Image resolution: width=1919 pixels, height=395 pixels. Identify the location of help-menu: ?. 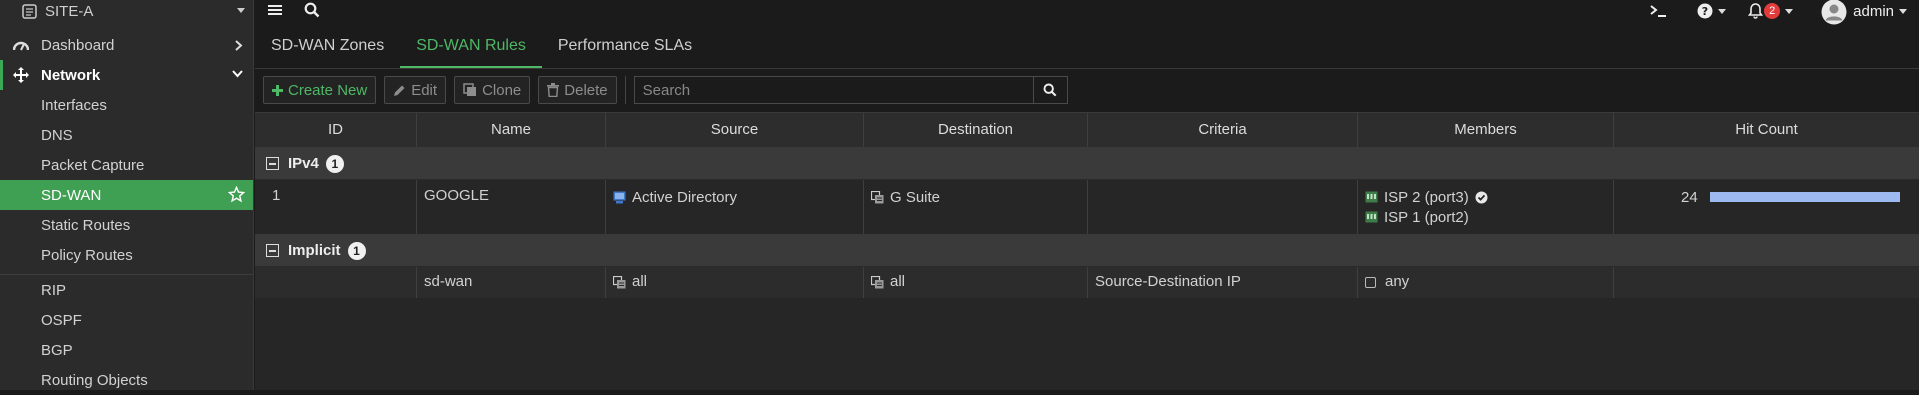
(1712, 11).